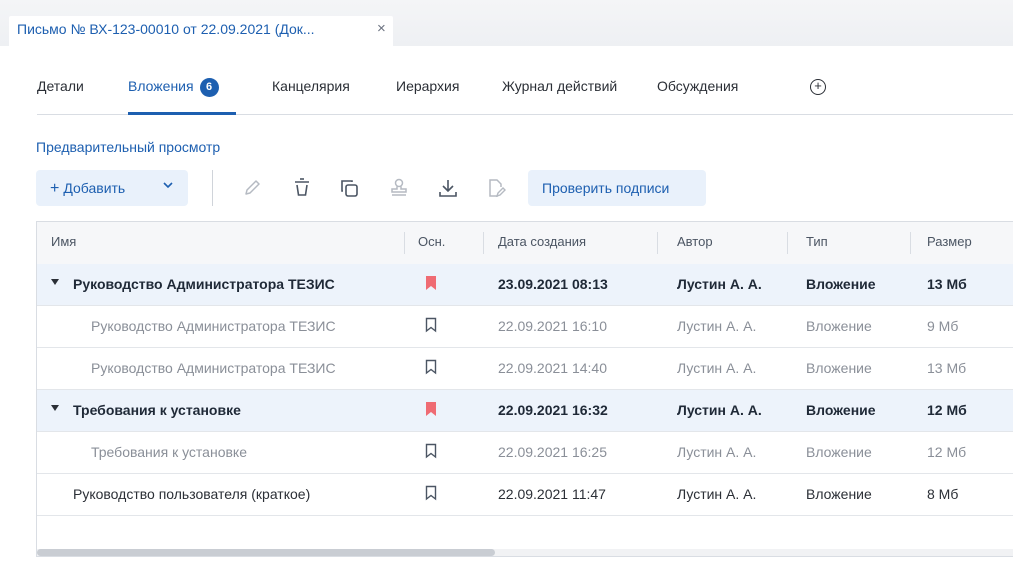 The image size is (1013, 564). I want to click on copy-icon, so click(349, 188).